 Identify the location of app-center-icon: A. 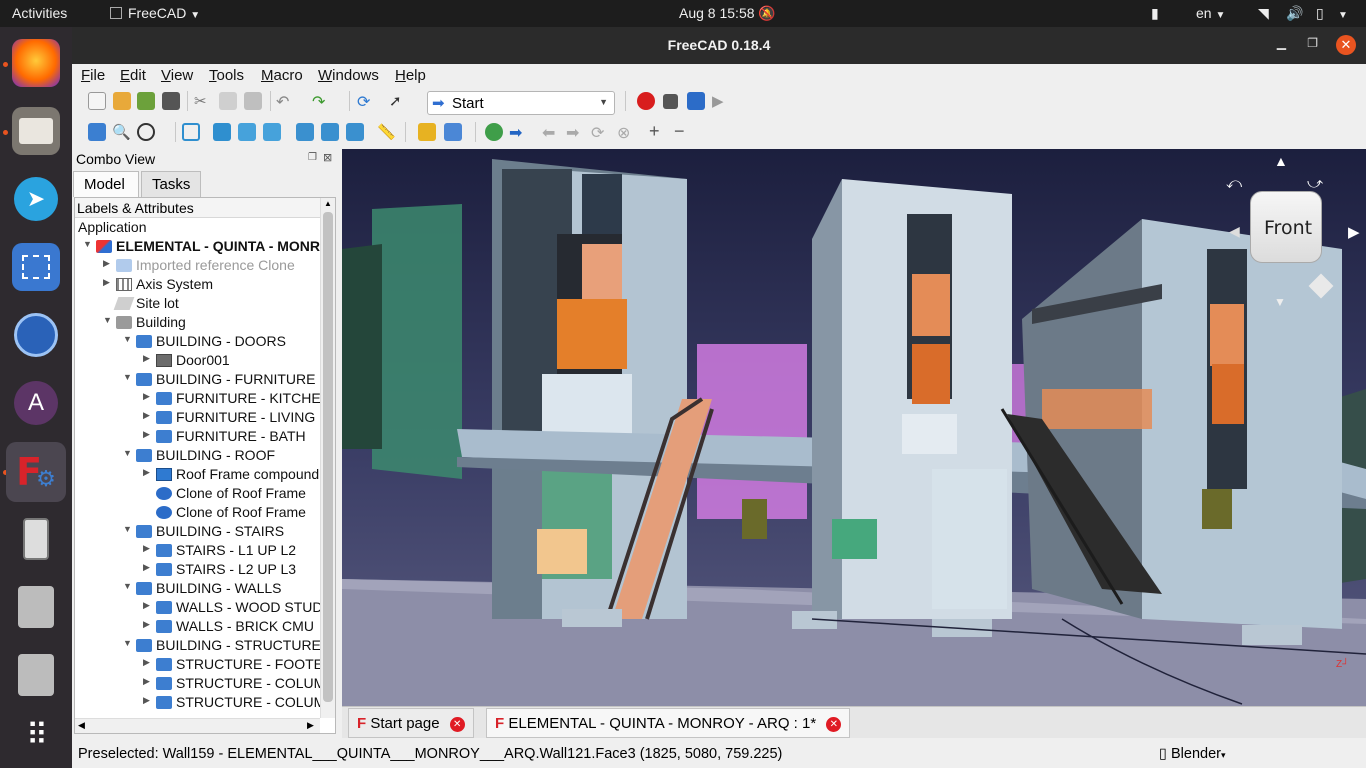
(36, 403).